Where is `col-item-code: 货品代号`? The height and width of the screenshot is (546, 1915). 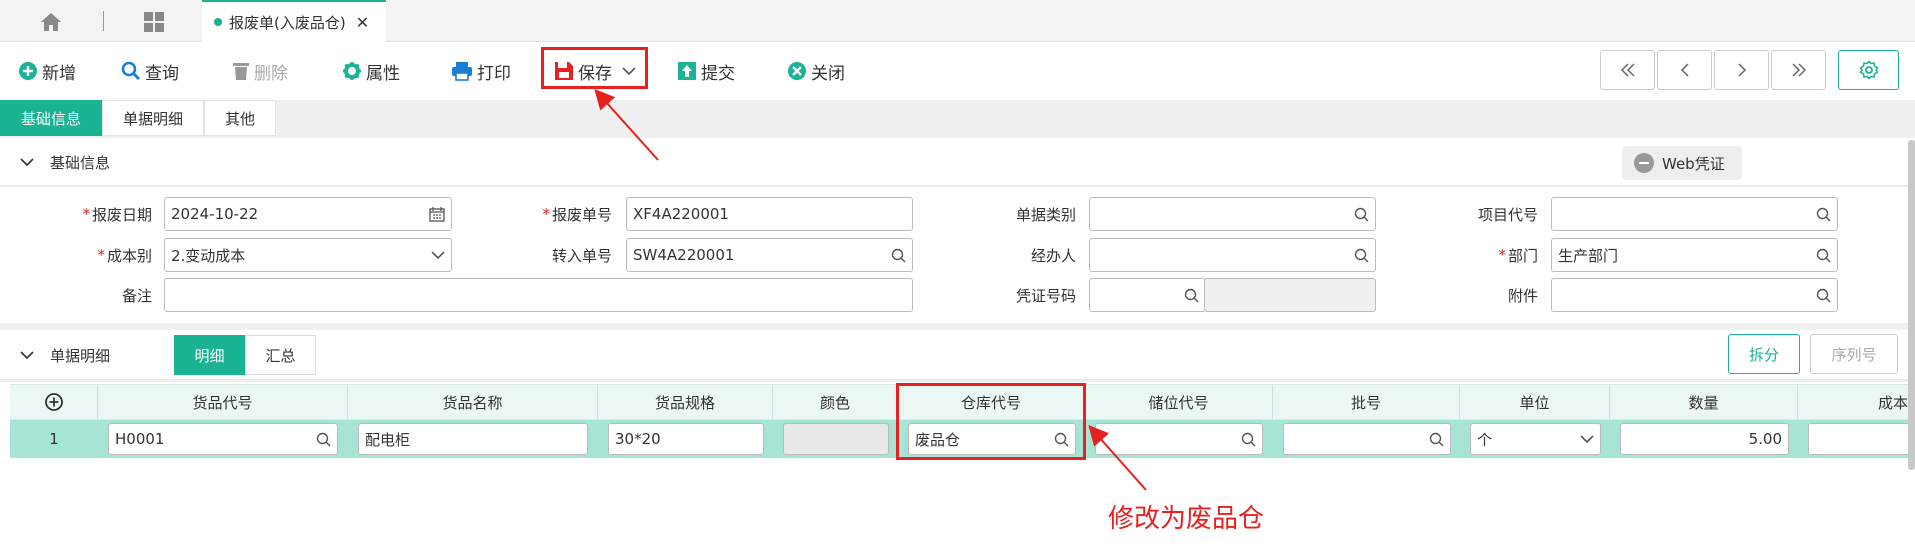 col-item-code: 货品代号 is located at coordinates (223, 402).